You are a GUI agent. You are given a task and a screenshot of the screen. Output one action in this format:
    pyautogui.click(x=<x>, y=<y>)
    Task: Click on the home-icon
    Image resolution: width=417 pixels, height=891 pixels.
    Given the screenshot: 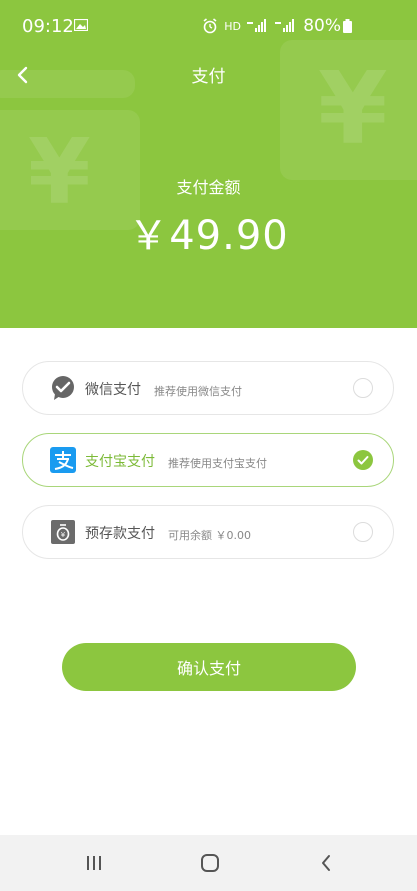 What is the action you would take?
    pyautogui.click(x=210, y=863)
    